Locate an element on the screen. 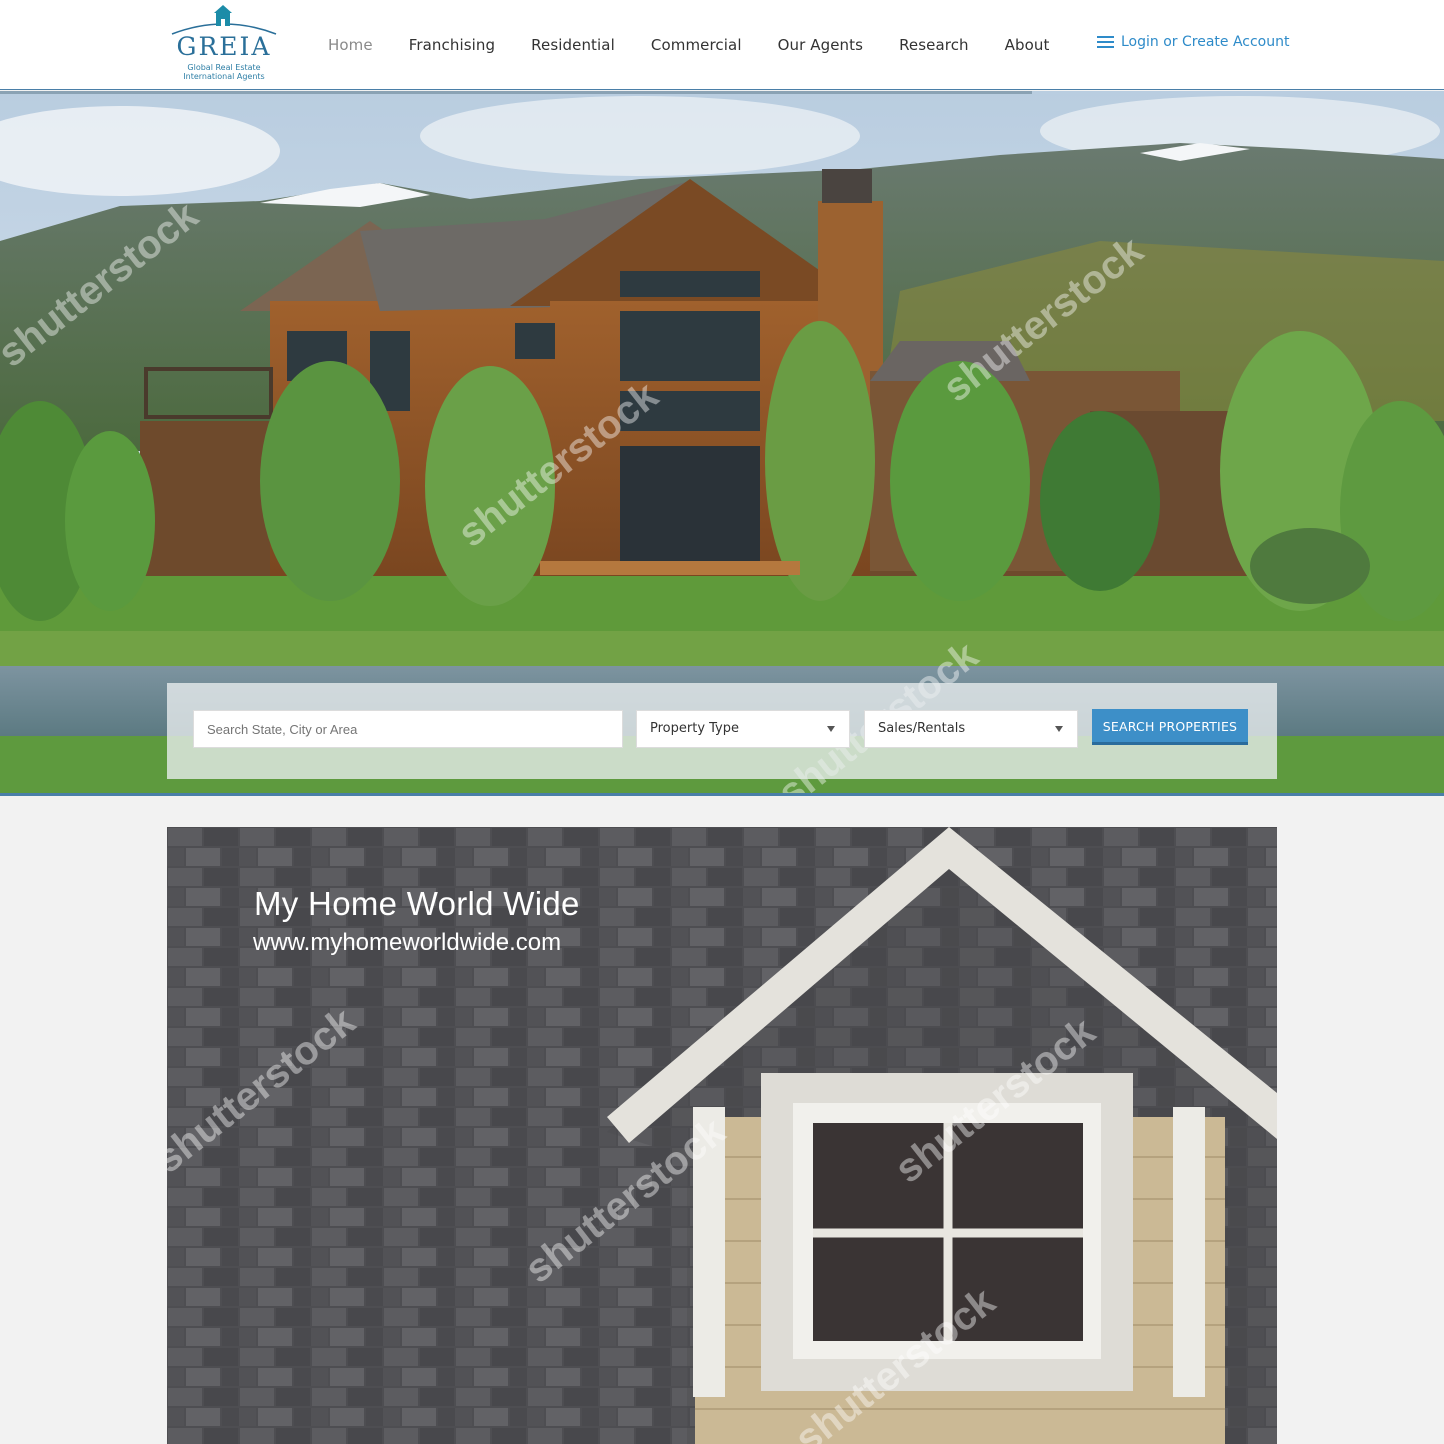  nav-about: About is located at coordinates (1027, 45).